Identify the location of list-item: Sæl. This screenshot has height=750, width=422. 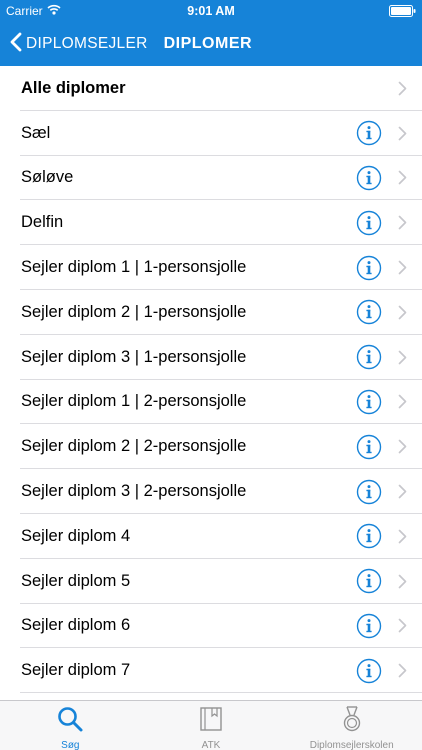
(211, 133).